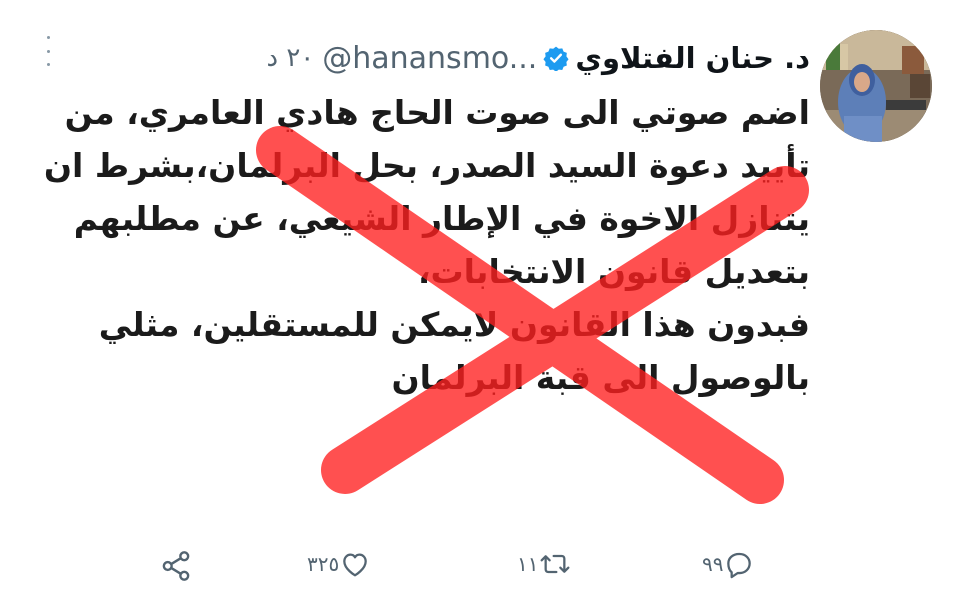 This screenshot has height=607, width=960. I want to click on avatar, so click(876, 86).